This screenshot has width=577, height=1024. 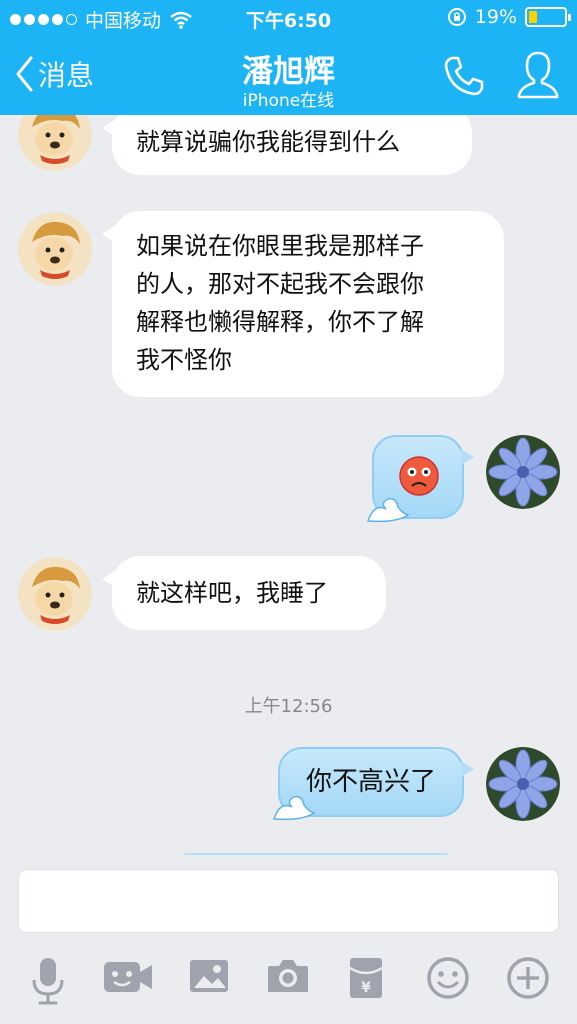 I want to click on battery-icon, so click(x=548, y=17).